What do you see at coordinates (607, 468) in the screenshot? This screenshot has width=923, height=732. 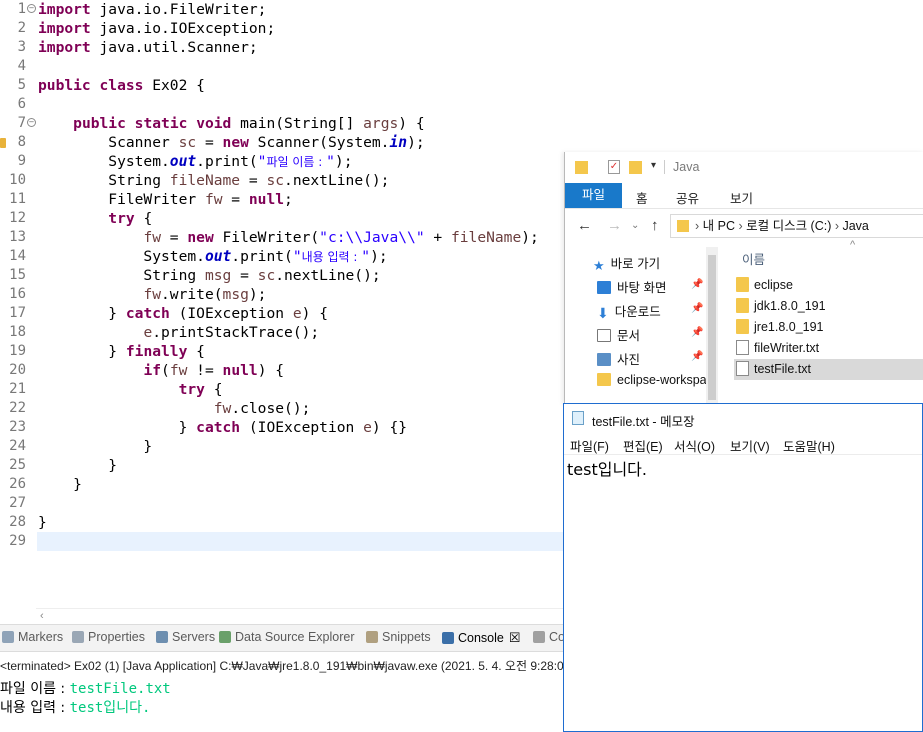 I see `notepad-text-area: test입니다.` at bounding box center [607, 468].